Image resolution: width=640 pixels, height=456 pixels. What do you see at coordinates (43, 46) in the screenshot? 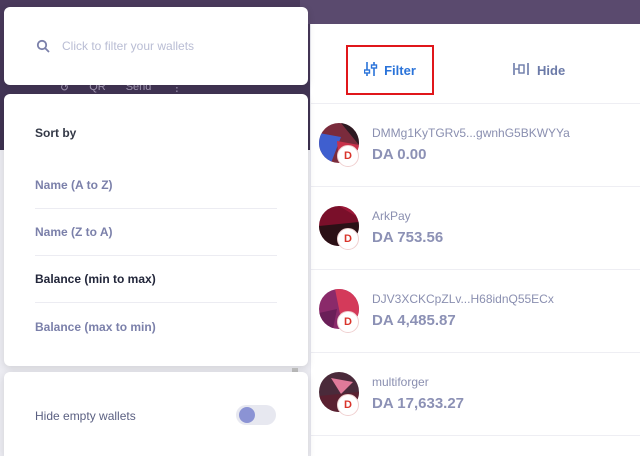
I see `search-icon` at bounding box center [43, 46].